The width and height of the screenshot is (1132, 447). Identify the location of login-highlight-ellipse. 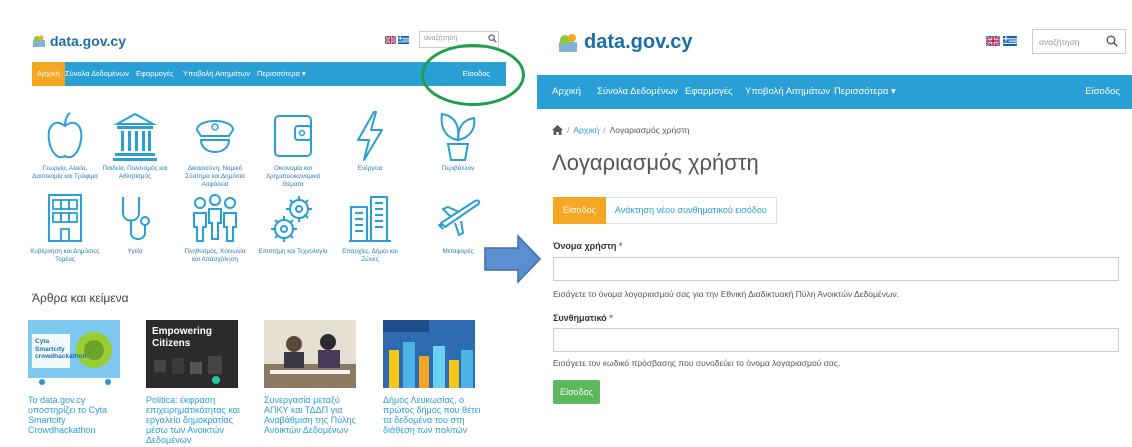
(473, 75).